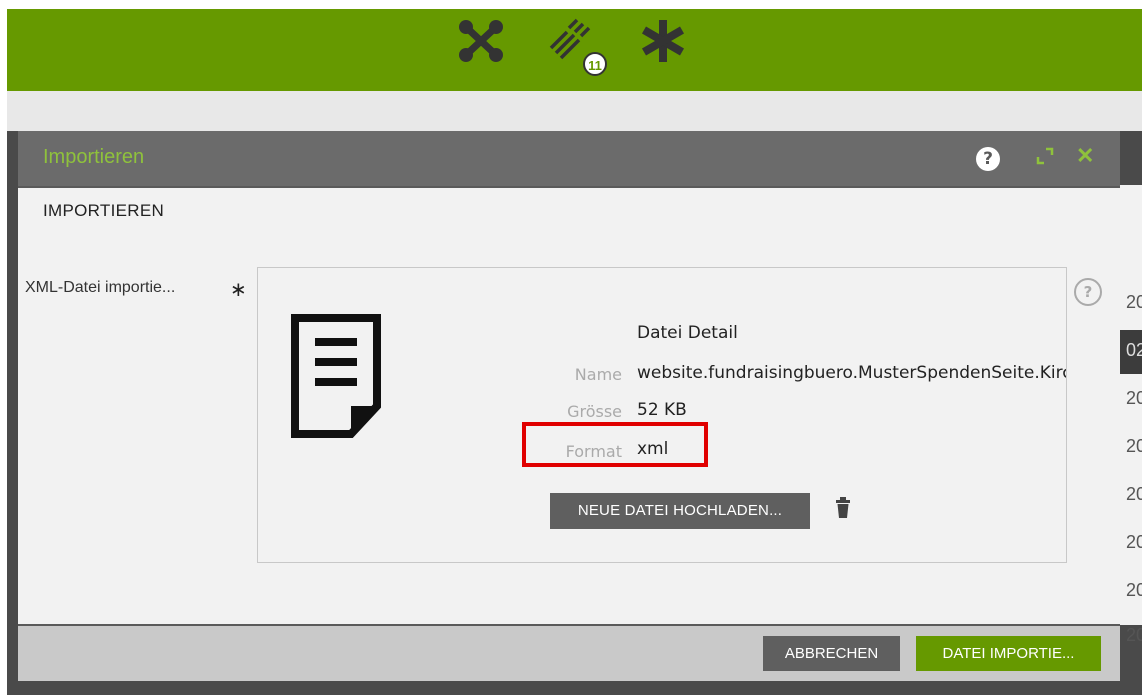  I want to click on dialog-title: Importieren, so click(94, 157).